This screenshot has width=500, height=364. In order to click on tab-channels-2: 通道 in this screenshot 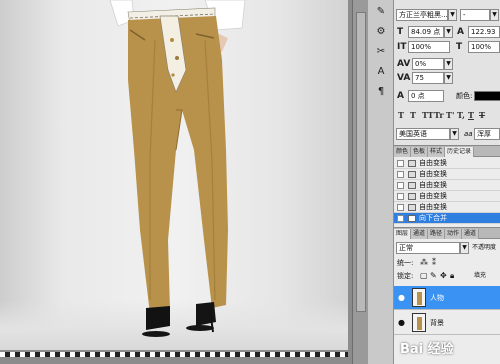, I will do `click(471, 234)`.